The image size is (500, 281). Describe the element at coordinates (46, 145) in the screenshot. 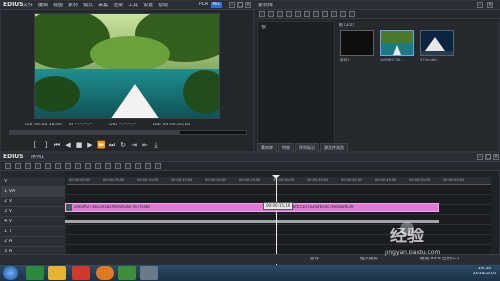

I see `set-out-icon: ]` at that location.